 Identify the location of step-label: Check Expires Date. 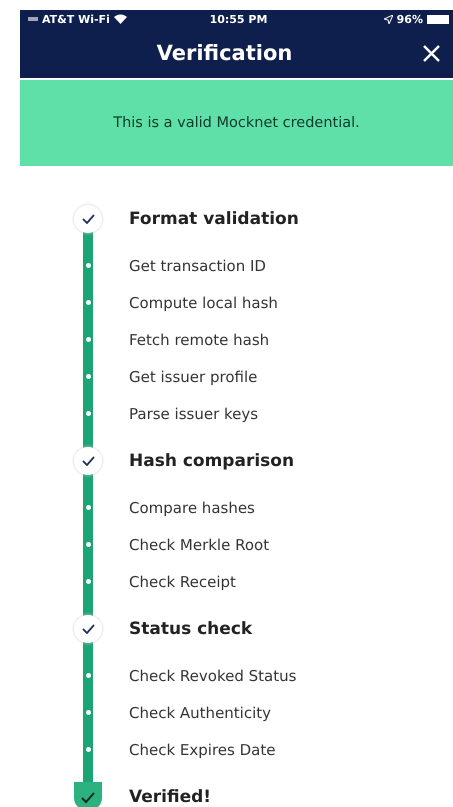
(202, 749).